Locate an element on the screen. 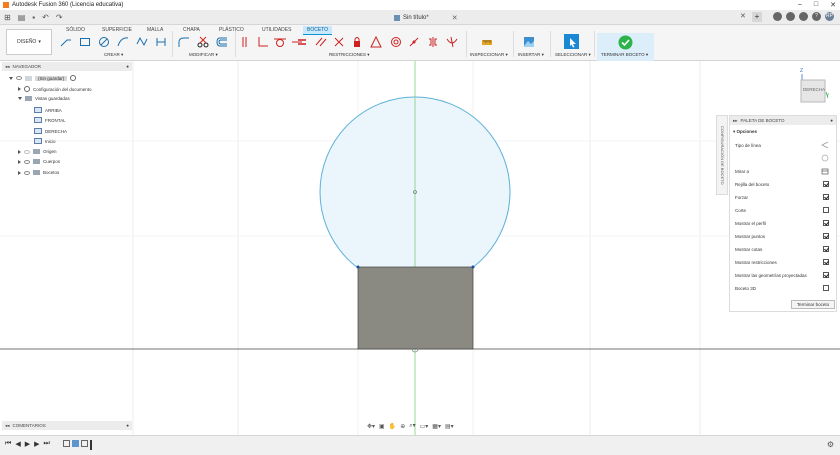  fix-lock-icon is located at coordinates (357, 42).